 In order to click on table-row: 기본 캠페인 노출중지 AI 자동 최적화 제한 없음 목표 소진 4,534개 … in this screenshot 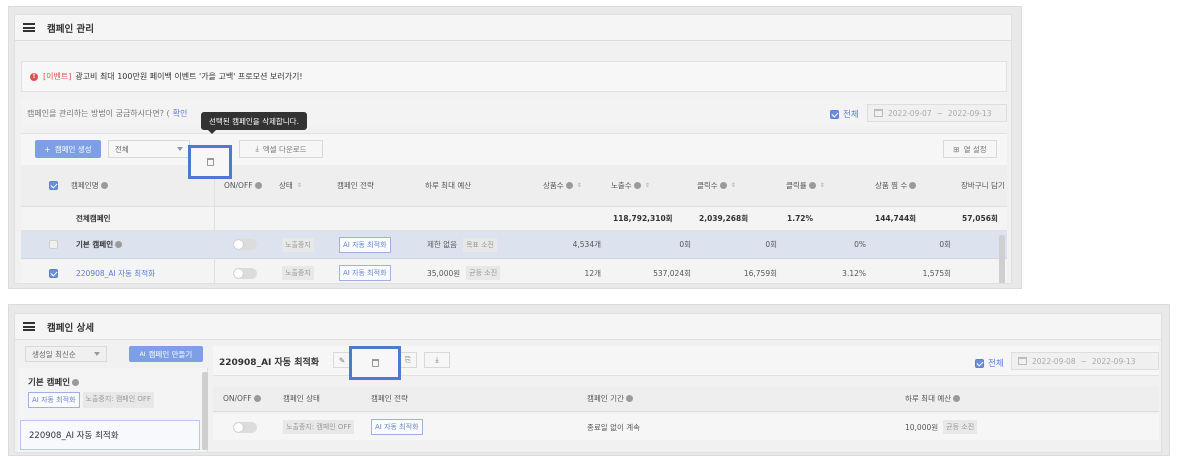, I will do `click(514, 245)`.